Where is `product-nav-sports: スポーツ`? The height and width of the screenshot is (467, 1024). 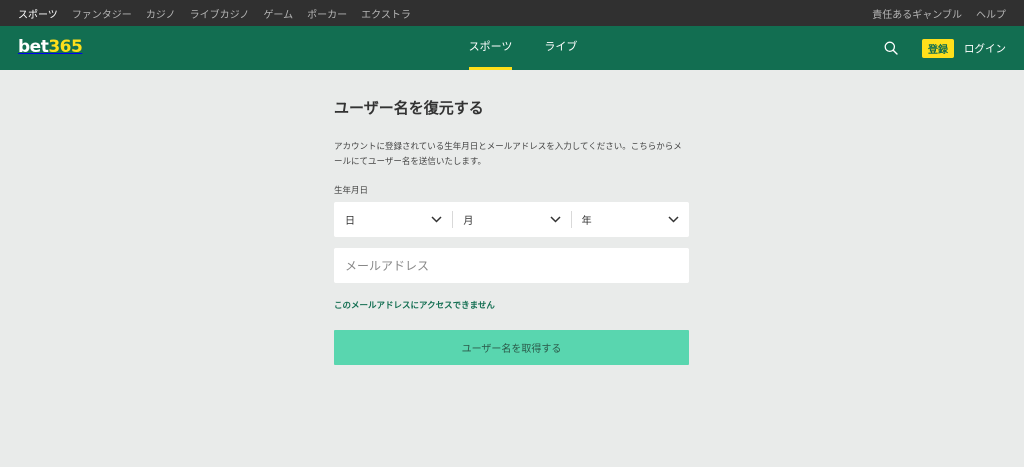 product-nav-sports: スポーツ is located at coordinates (38, 13).